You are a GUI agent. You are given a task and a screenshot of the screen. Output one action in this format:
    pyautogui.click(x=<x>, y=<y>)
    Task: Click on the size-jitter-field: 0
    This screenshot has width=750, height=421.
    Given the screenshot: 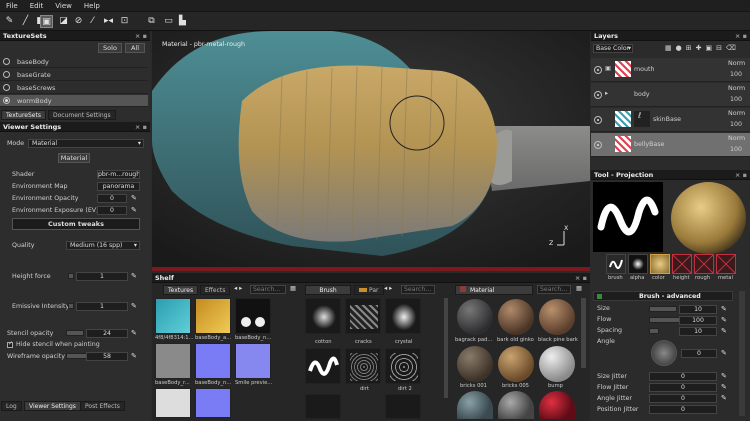 What is the action you would take?
    pyautogui.click(x=683, y=376)
    